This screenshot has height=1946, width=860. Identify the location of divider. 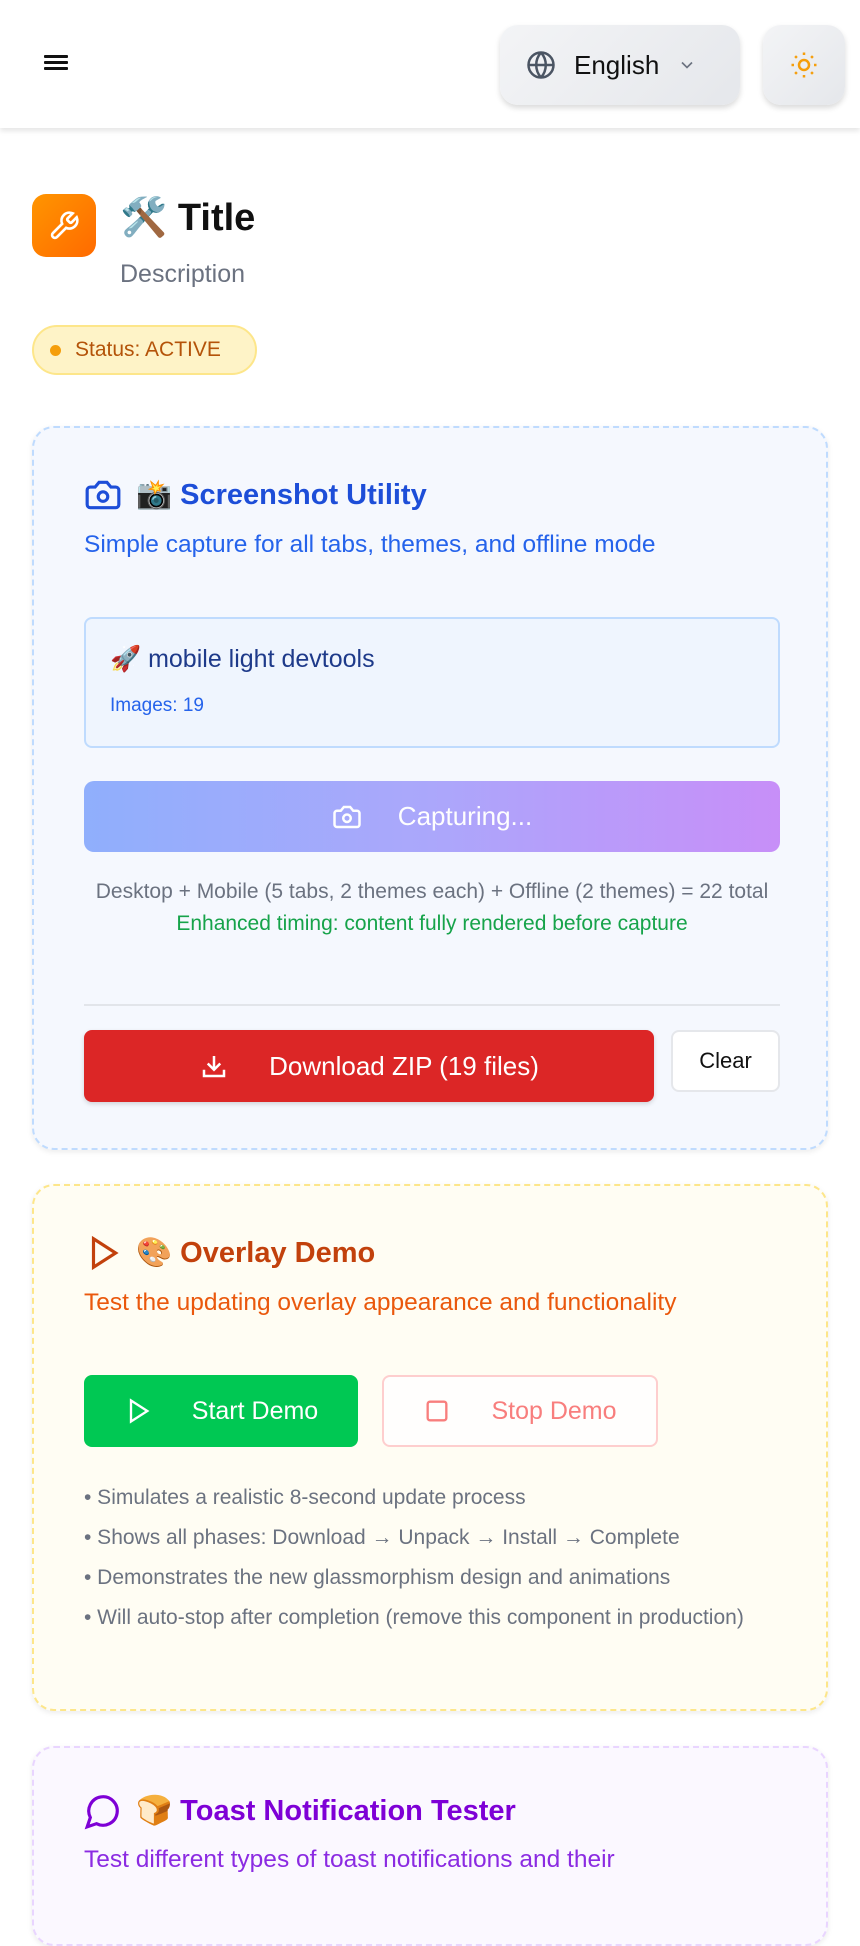
(432, 1005).